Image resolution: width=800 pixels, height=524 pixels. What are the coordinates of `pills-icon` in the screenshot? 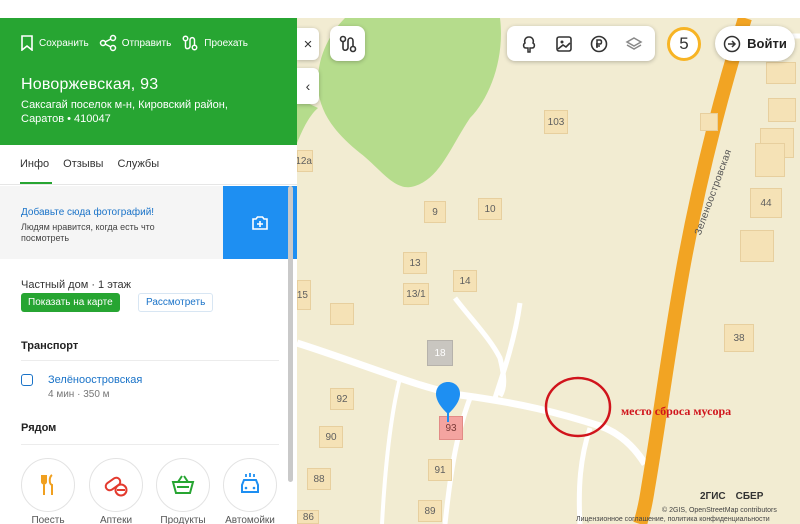 It's located at (116, 486).